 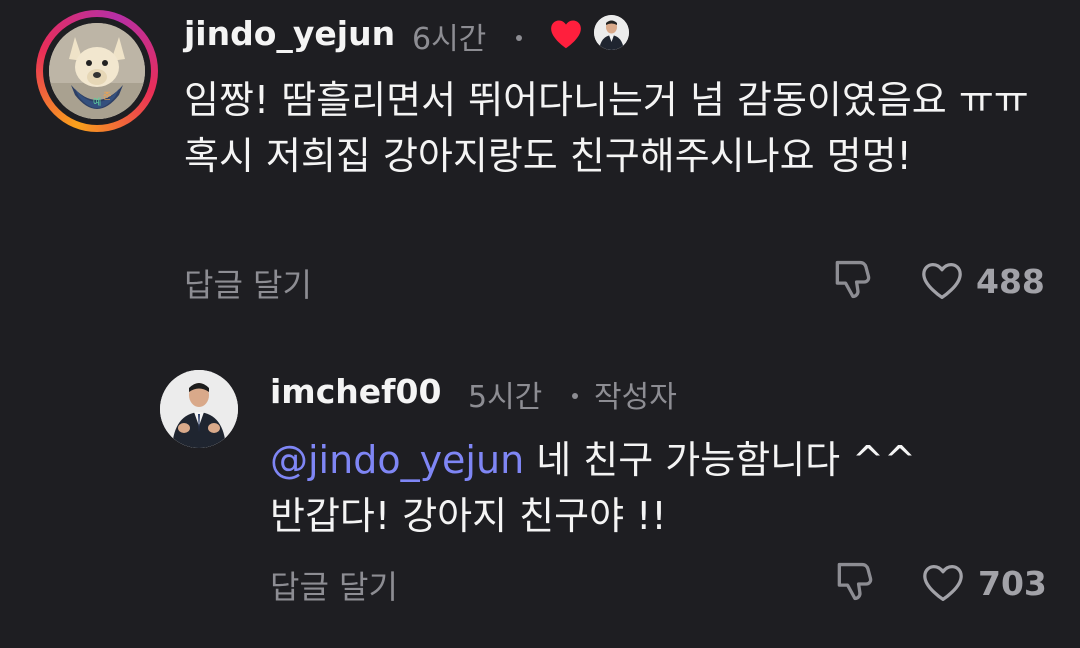 What do you see at coordinates (566, 34) in the screenshot?
I see `author-liked-heart-icon` at bounding box center [566, 34].